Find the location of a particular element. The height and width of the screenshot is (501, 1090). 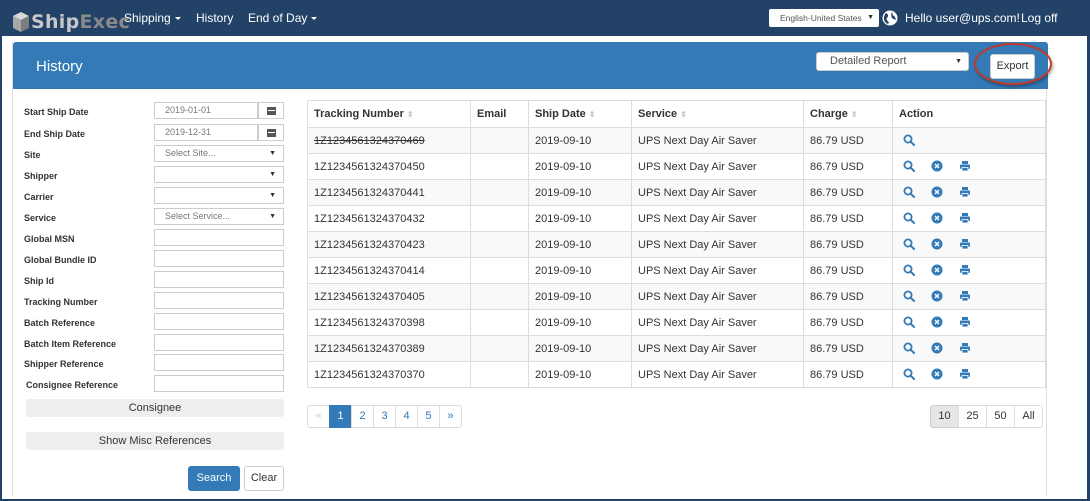

clear-button: Clear is located at coordinates (264, 478).